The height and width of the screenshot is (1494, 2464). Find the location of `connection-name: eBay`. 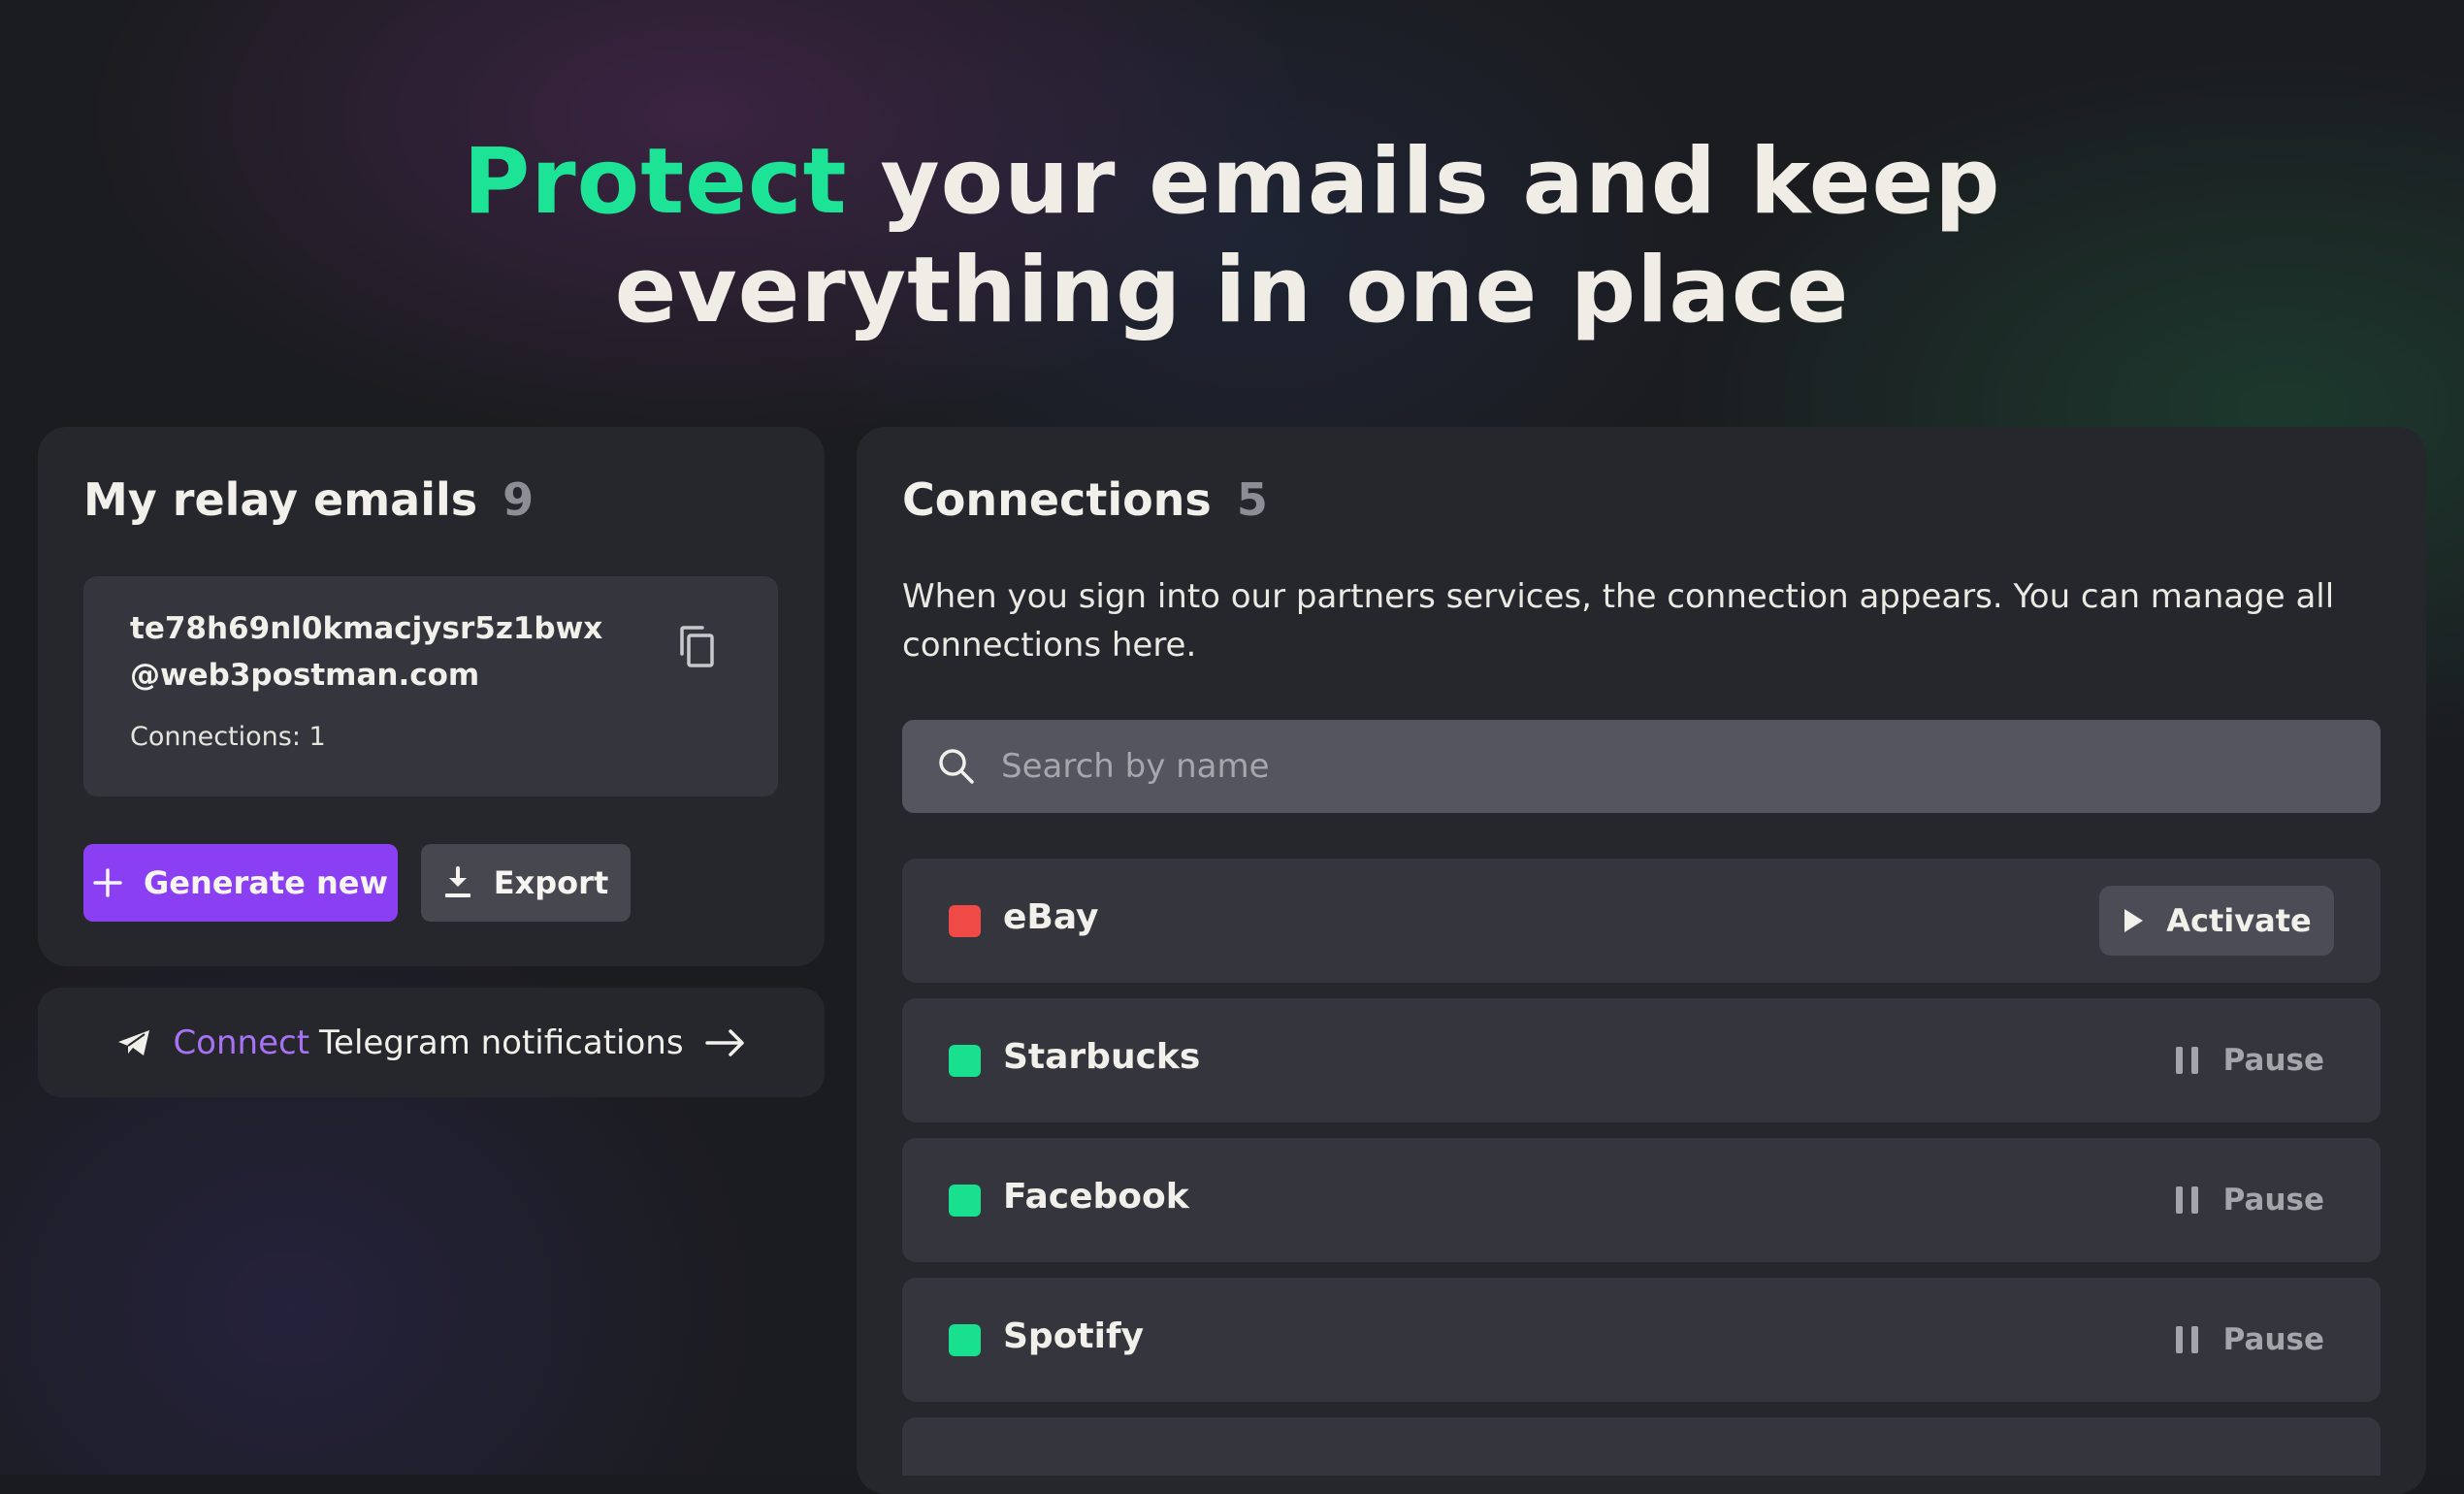

connection-name: eBay is located at coordinates (1051, 917).